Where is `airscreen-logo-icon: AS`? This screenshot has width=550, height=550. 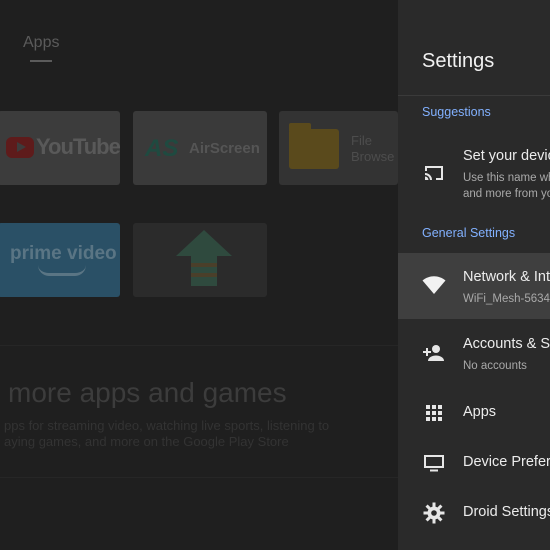
airscreen-logo-icon: AS is located at coordinates (162, 148).